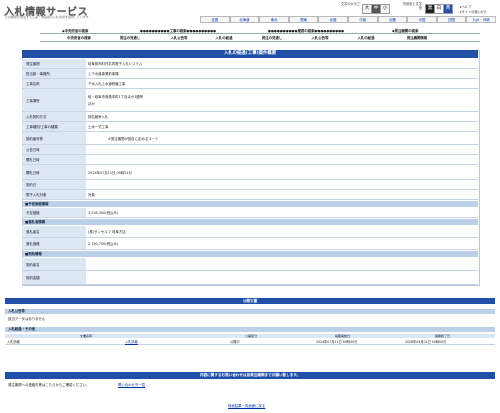 Image resolution: width=500 pixels, height=413 pixels. I want to click on nav-construction-progress: 入札の経過, so click(224, 37).